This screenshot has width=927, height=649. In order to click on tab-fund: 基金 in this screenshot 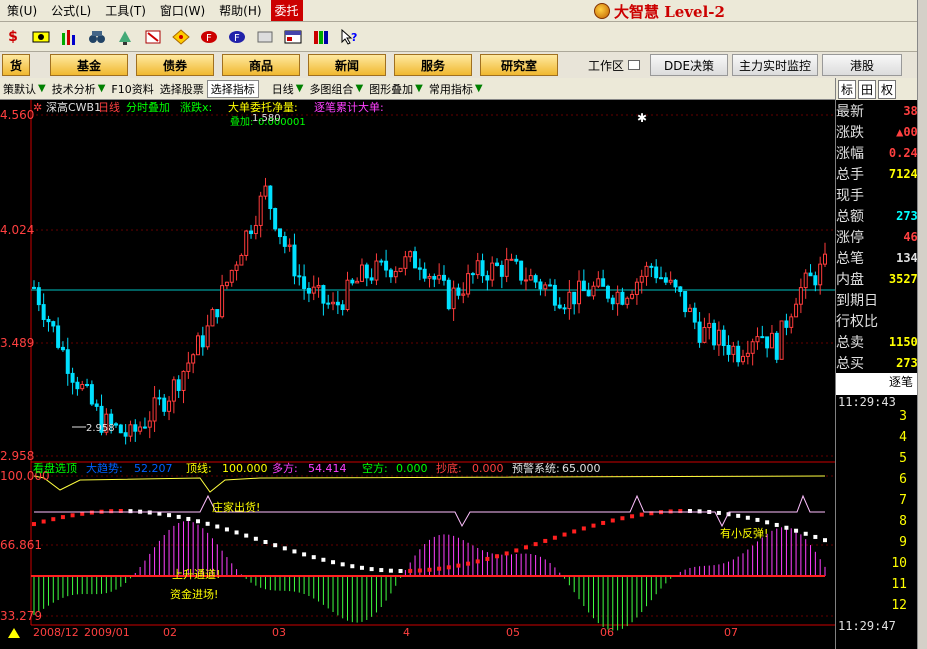, I will do `click(89, 65)`.